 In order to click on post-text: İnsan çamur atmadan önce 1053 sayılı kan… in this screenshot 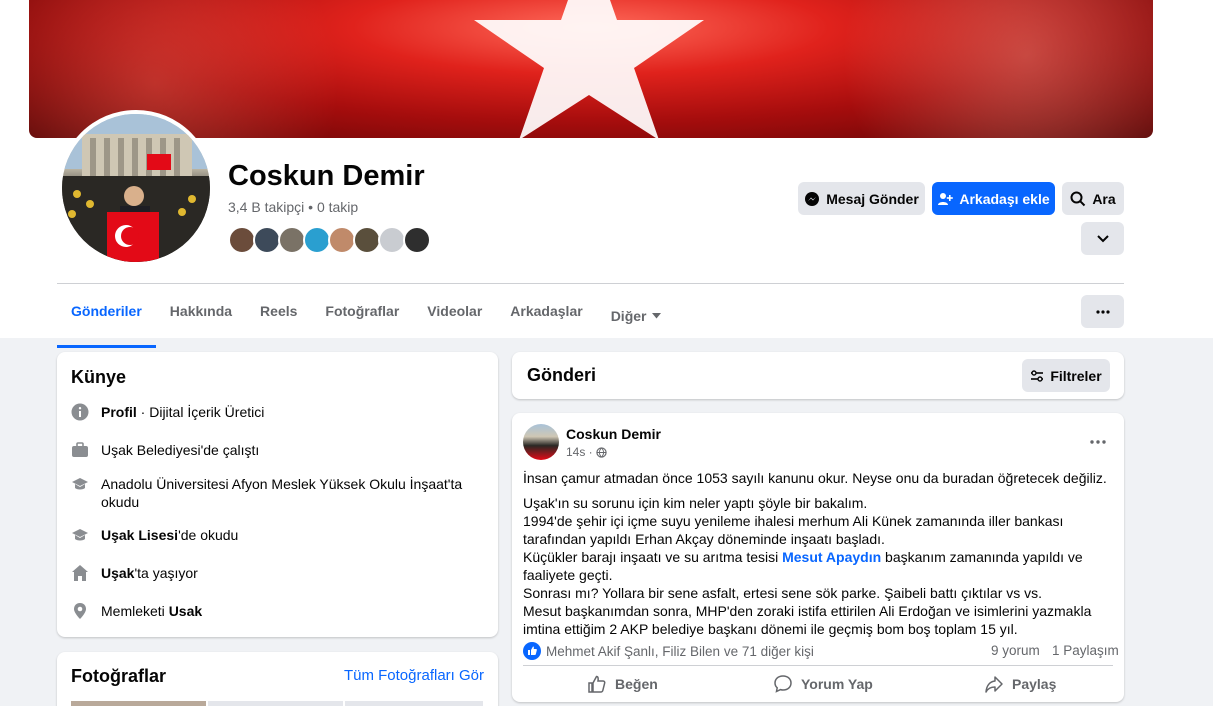, I will do `click(818, 553)`.